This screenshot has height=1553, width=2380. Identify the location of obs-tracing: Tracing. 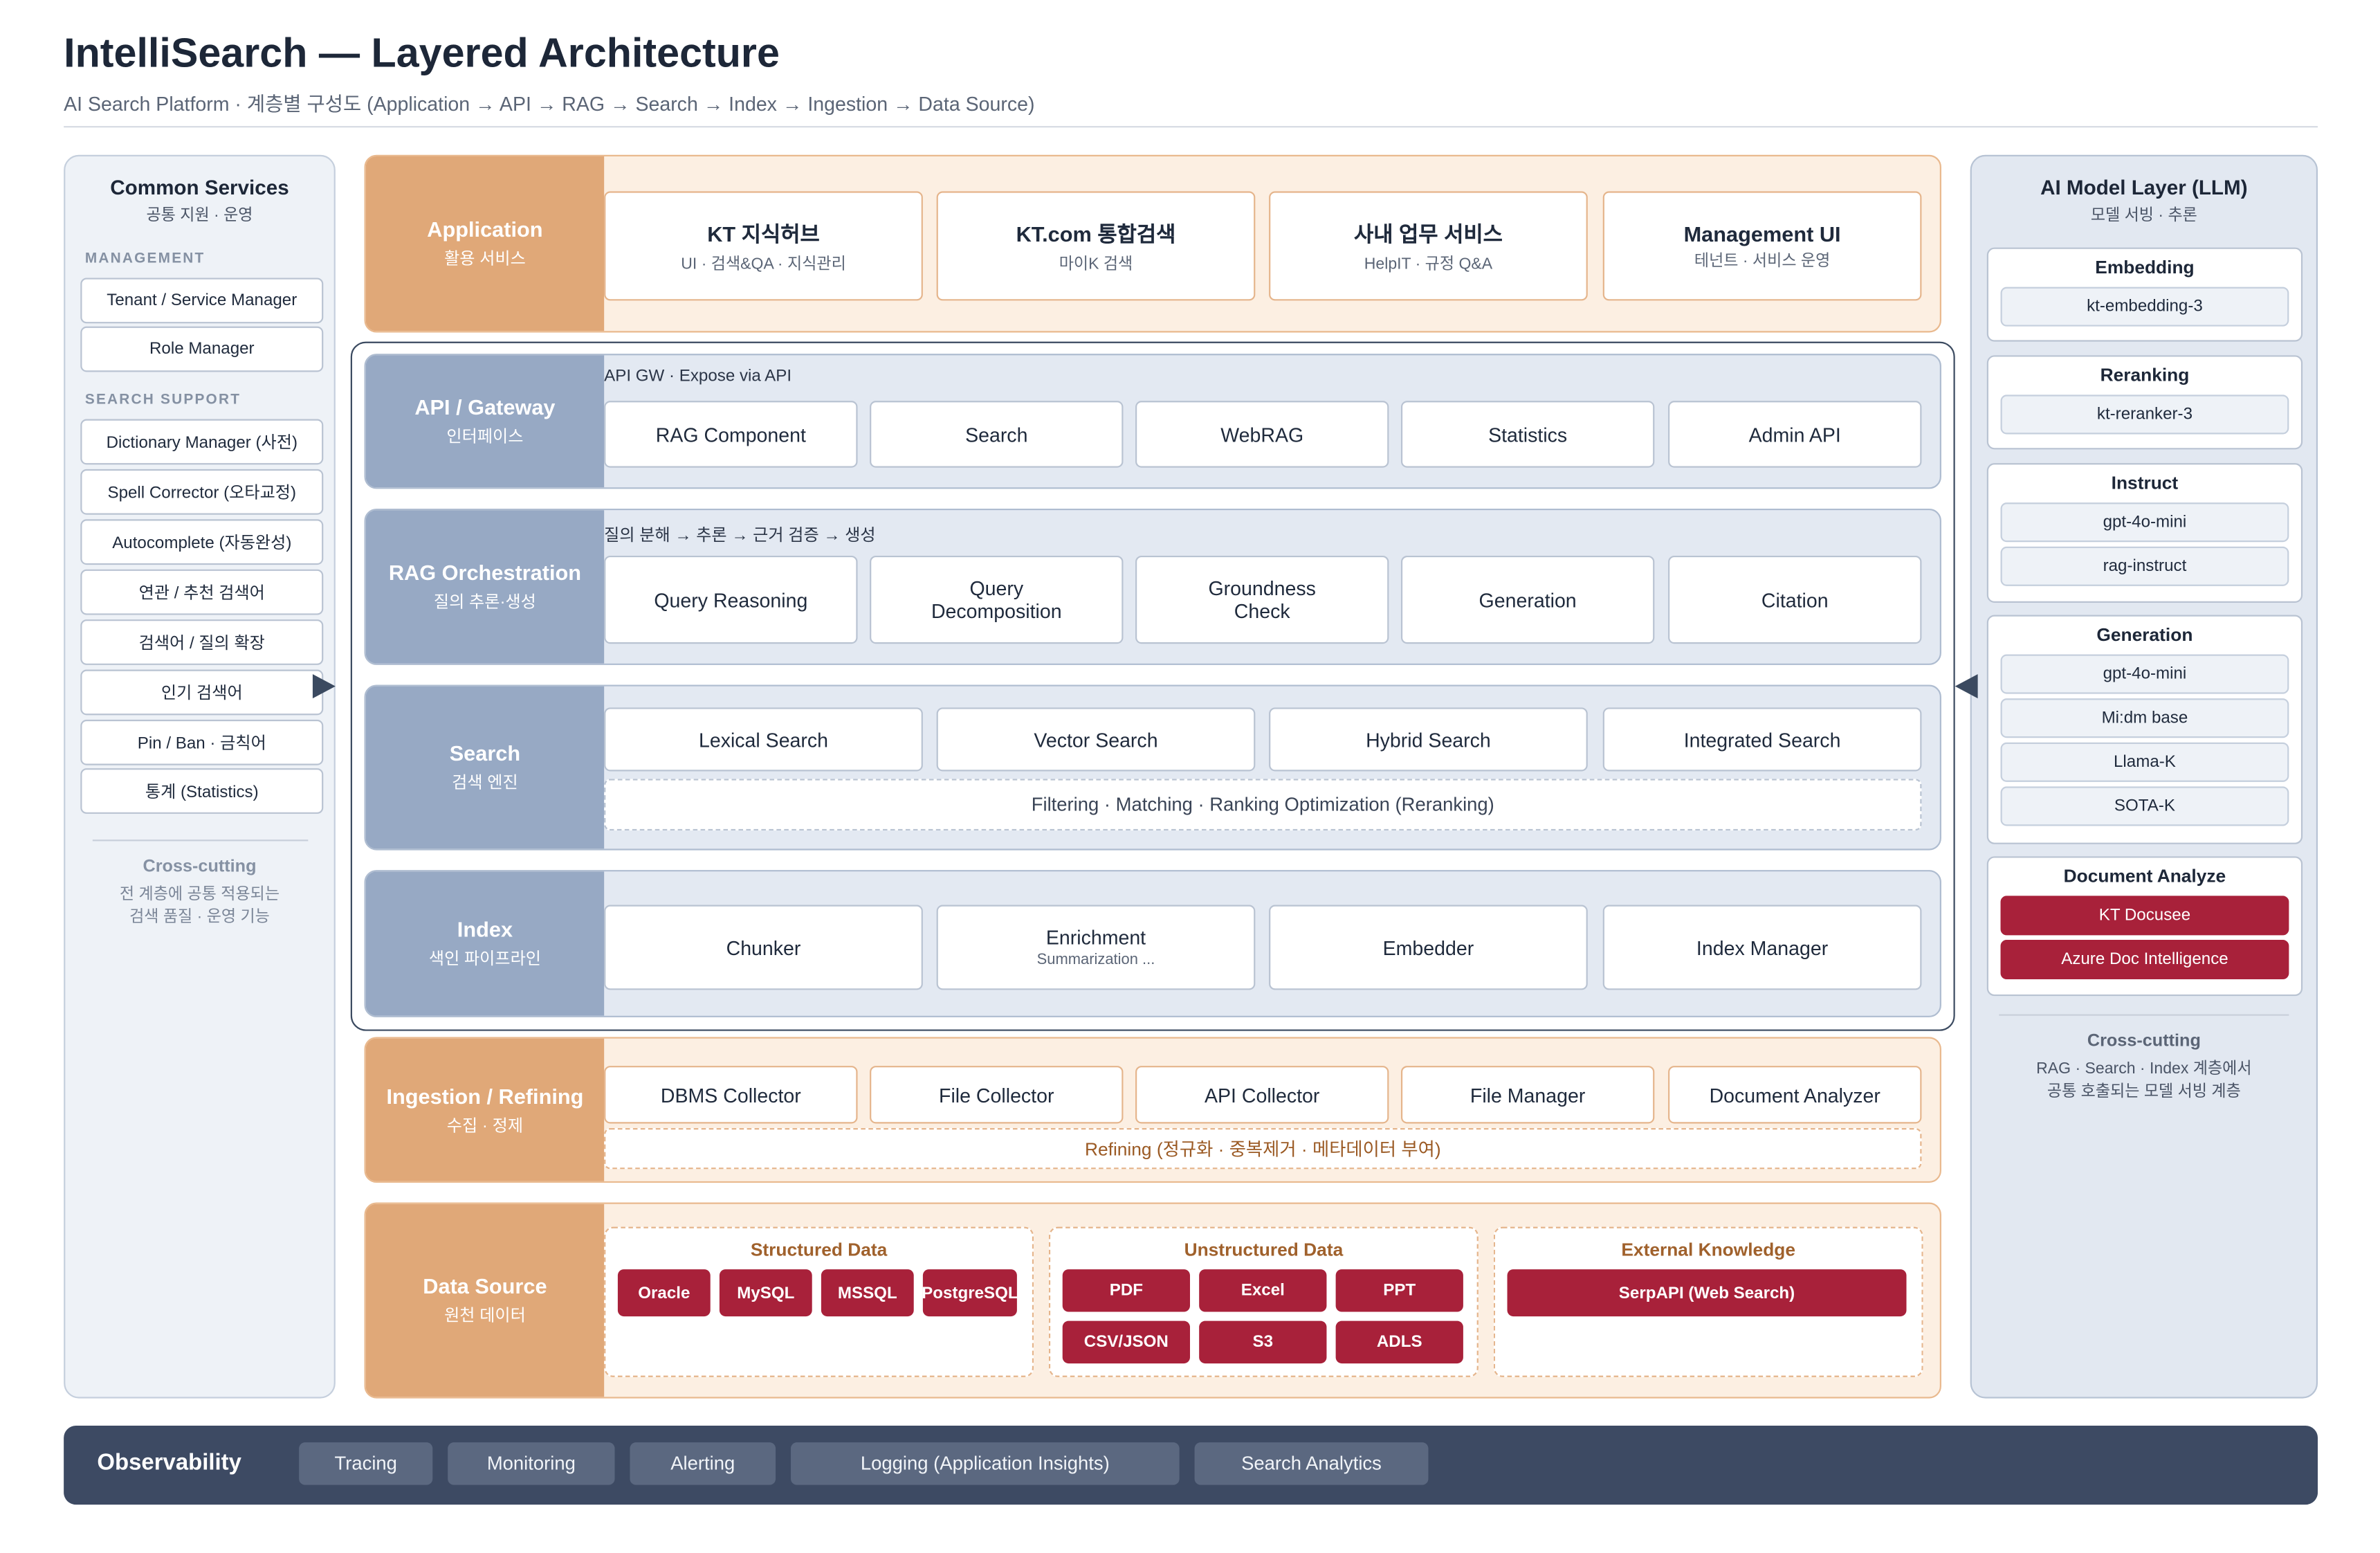
(366, 1463).